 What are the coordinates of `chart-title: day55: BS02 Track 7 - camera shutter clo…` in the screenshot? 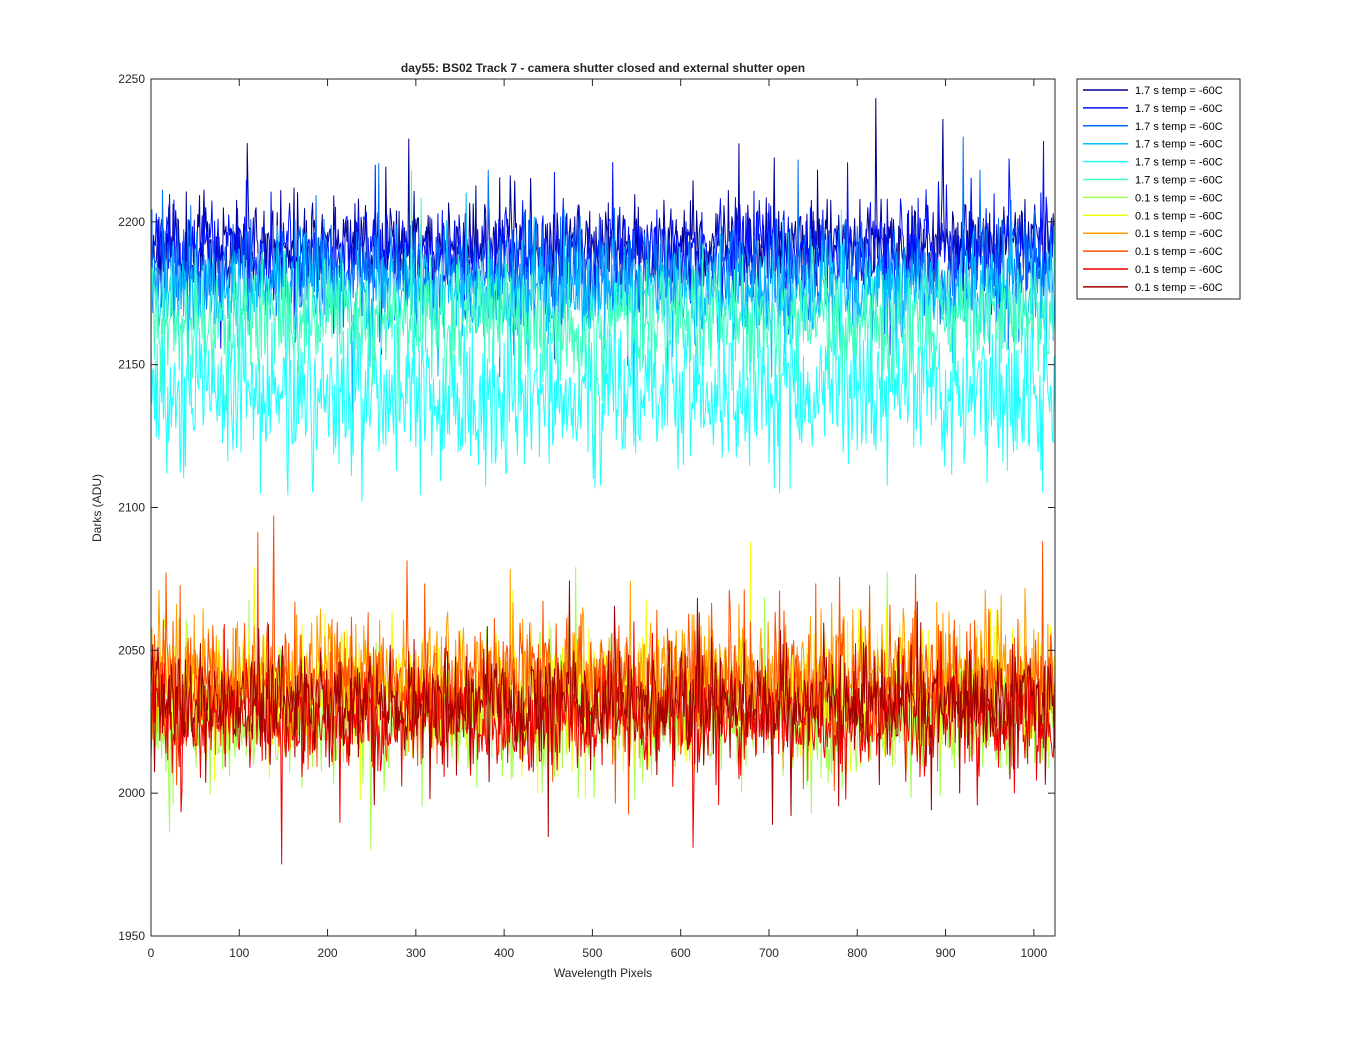 It's located at (603, 68).